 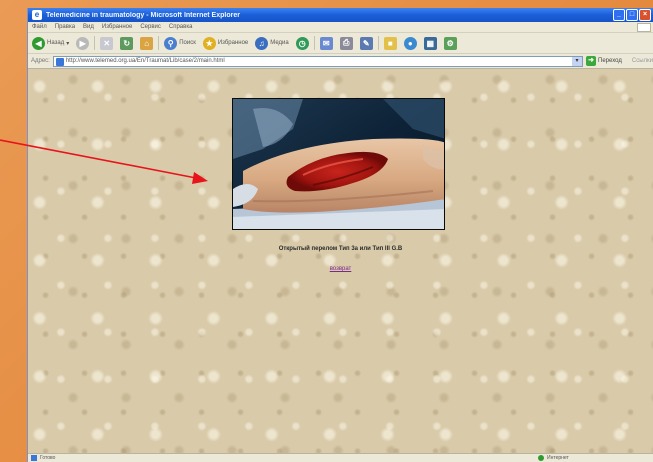 I want to click on home-icon: ⌂, so click(x=147, y=43).